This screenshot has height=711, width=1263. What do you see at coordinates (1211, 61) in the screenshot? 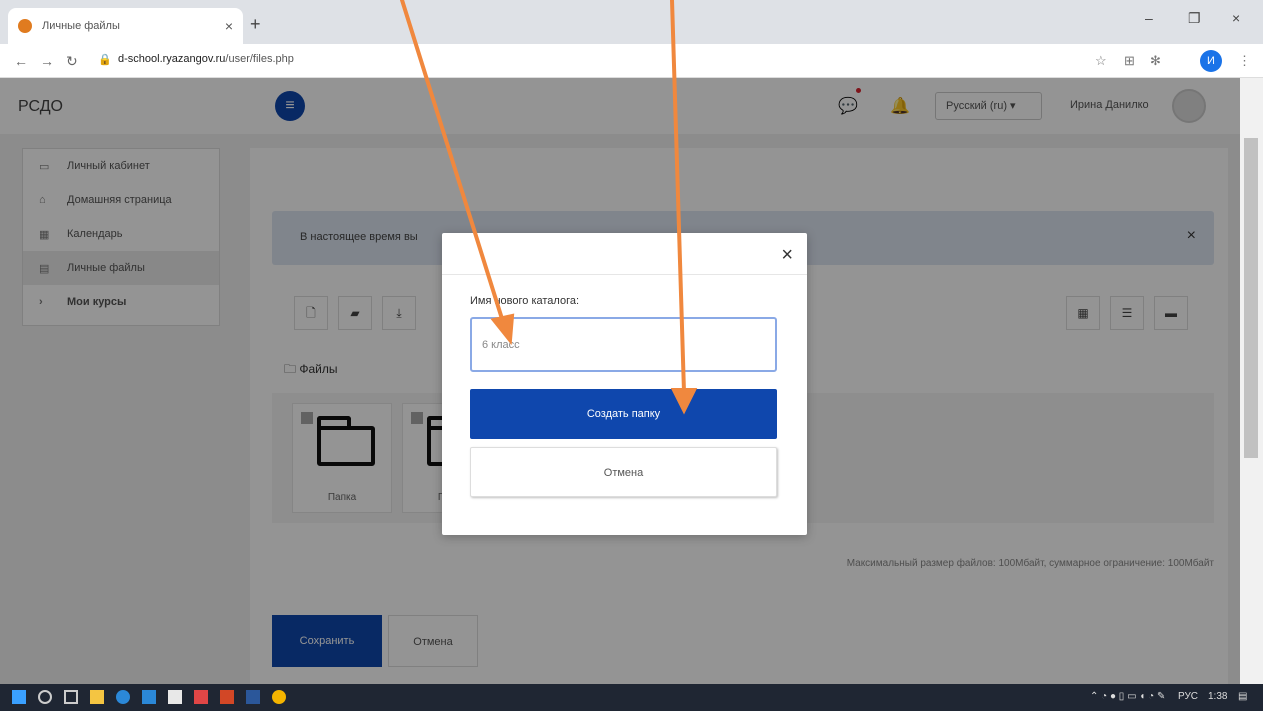
I see `profile-avatar: И` at bounding box center [1211, 61].